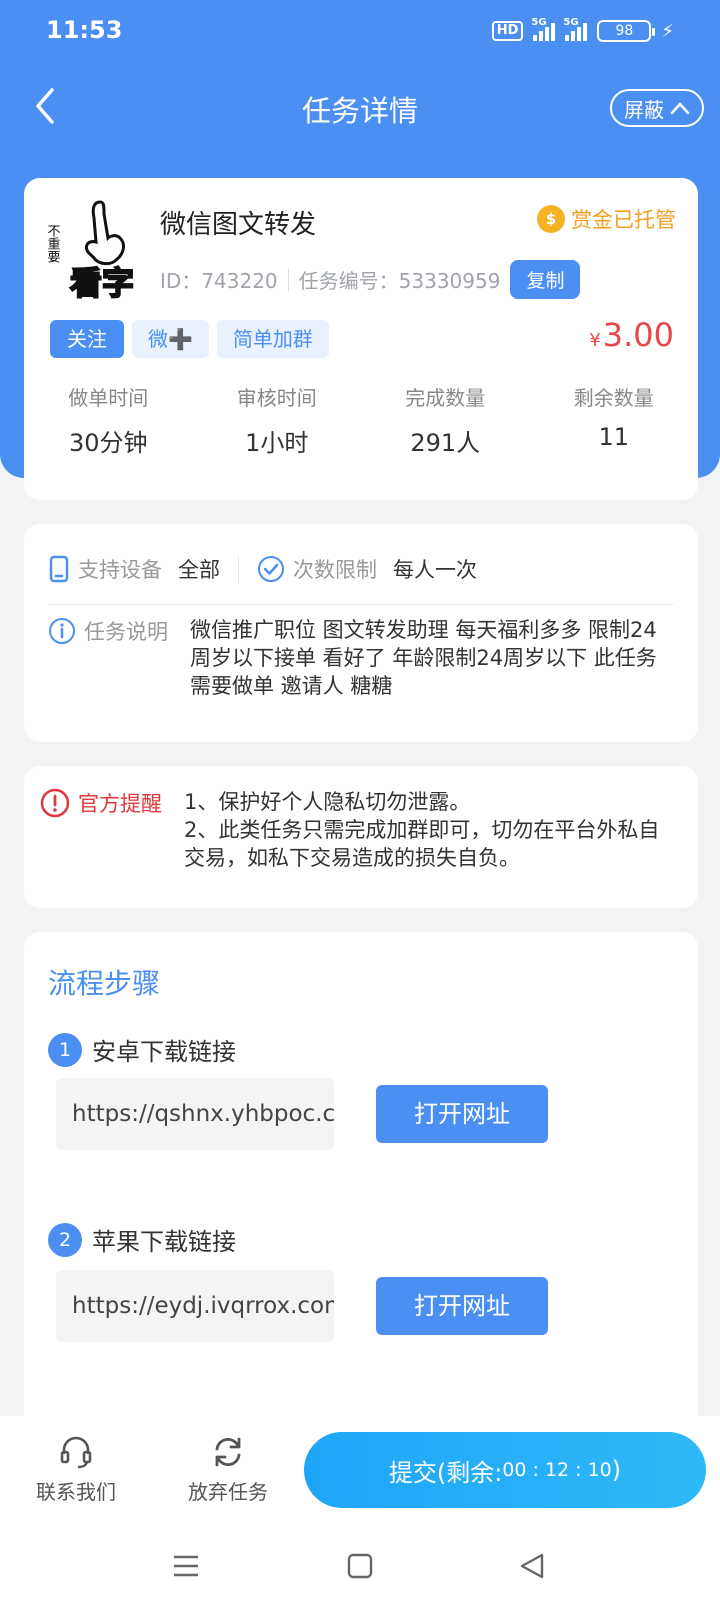  I want to click on description-label: 任务说明, so click(108, 631).